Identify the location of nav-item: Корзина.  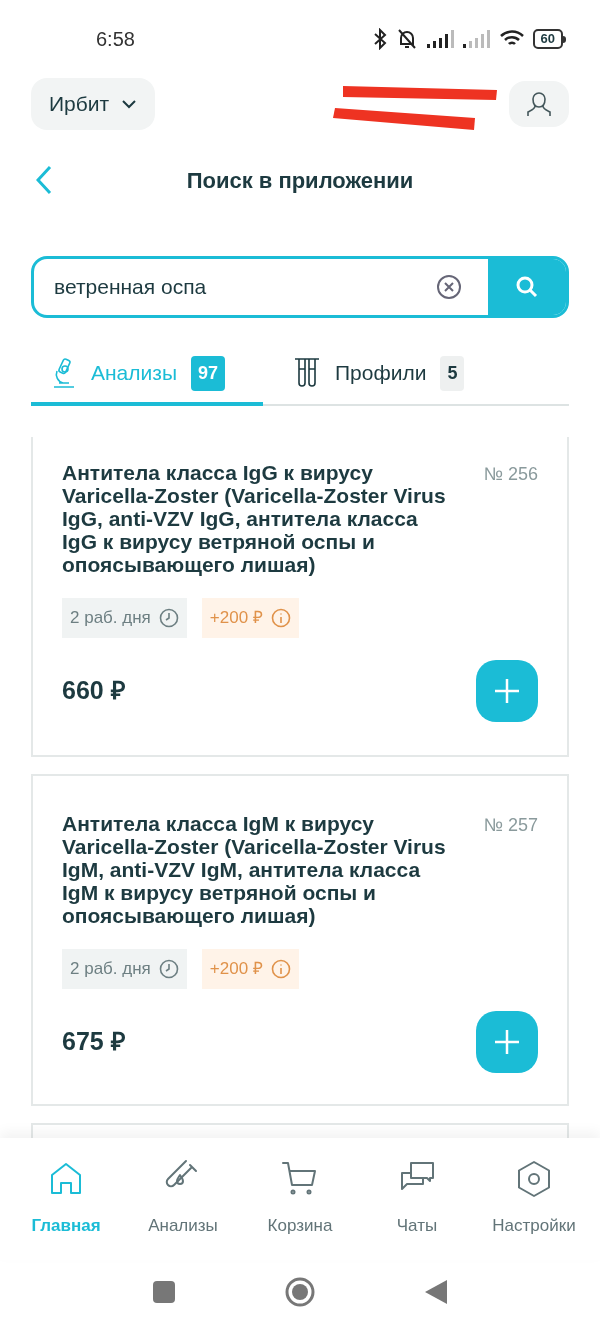
(300, 1199).